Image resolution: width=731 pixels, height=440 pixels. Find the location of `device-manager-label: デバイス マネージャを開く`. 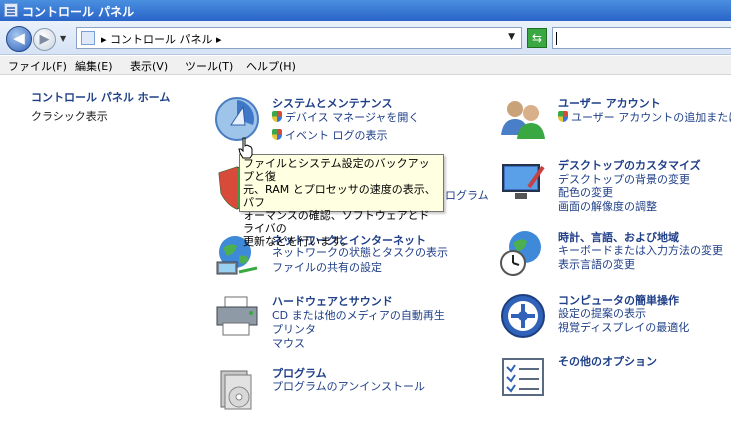

device-manager-label: デバイス マネージャを開く is located at coordinates (352, 117).